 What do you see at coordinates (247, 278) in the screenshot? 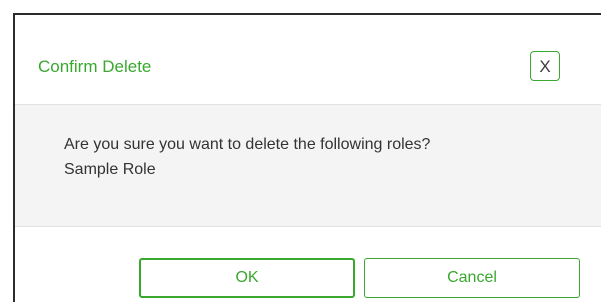
I see `ok-button: OK` at bounding box center [247, 278].